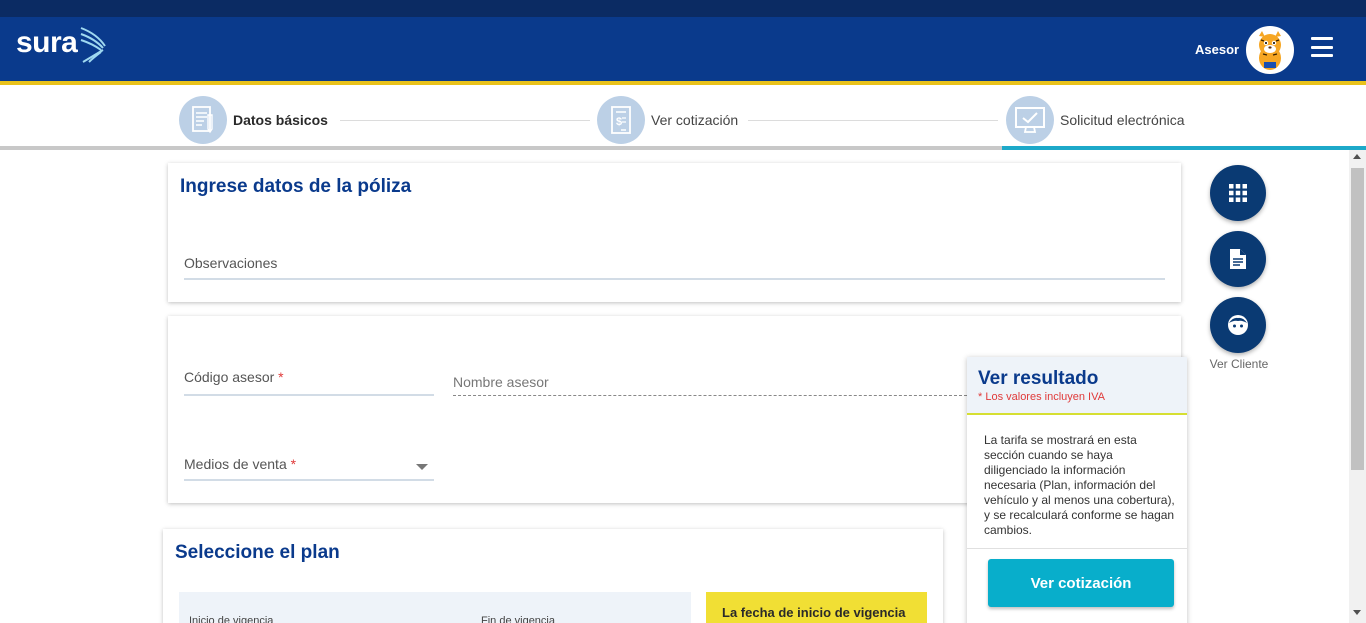  Describe the element at coordinates (1077, 548) in the screenshot. I see `result-divider` at that location.